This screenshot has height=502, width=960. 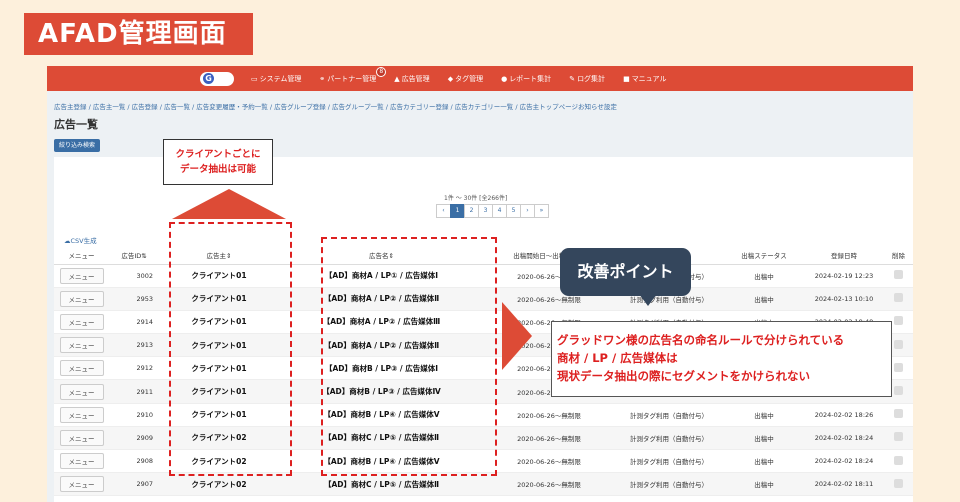 What do you see at coordinates (541, 211) in the screenshot?
I see `page-link: »` at bounding box center [541, 211].